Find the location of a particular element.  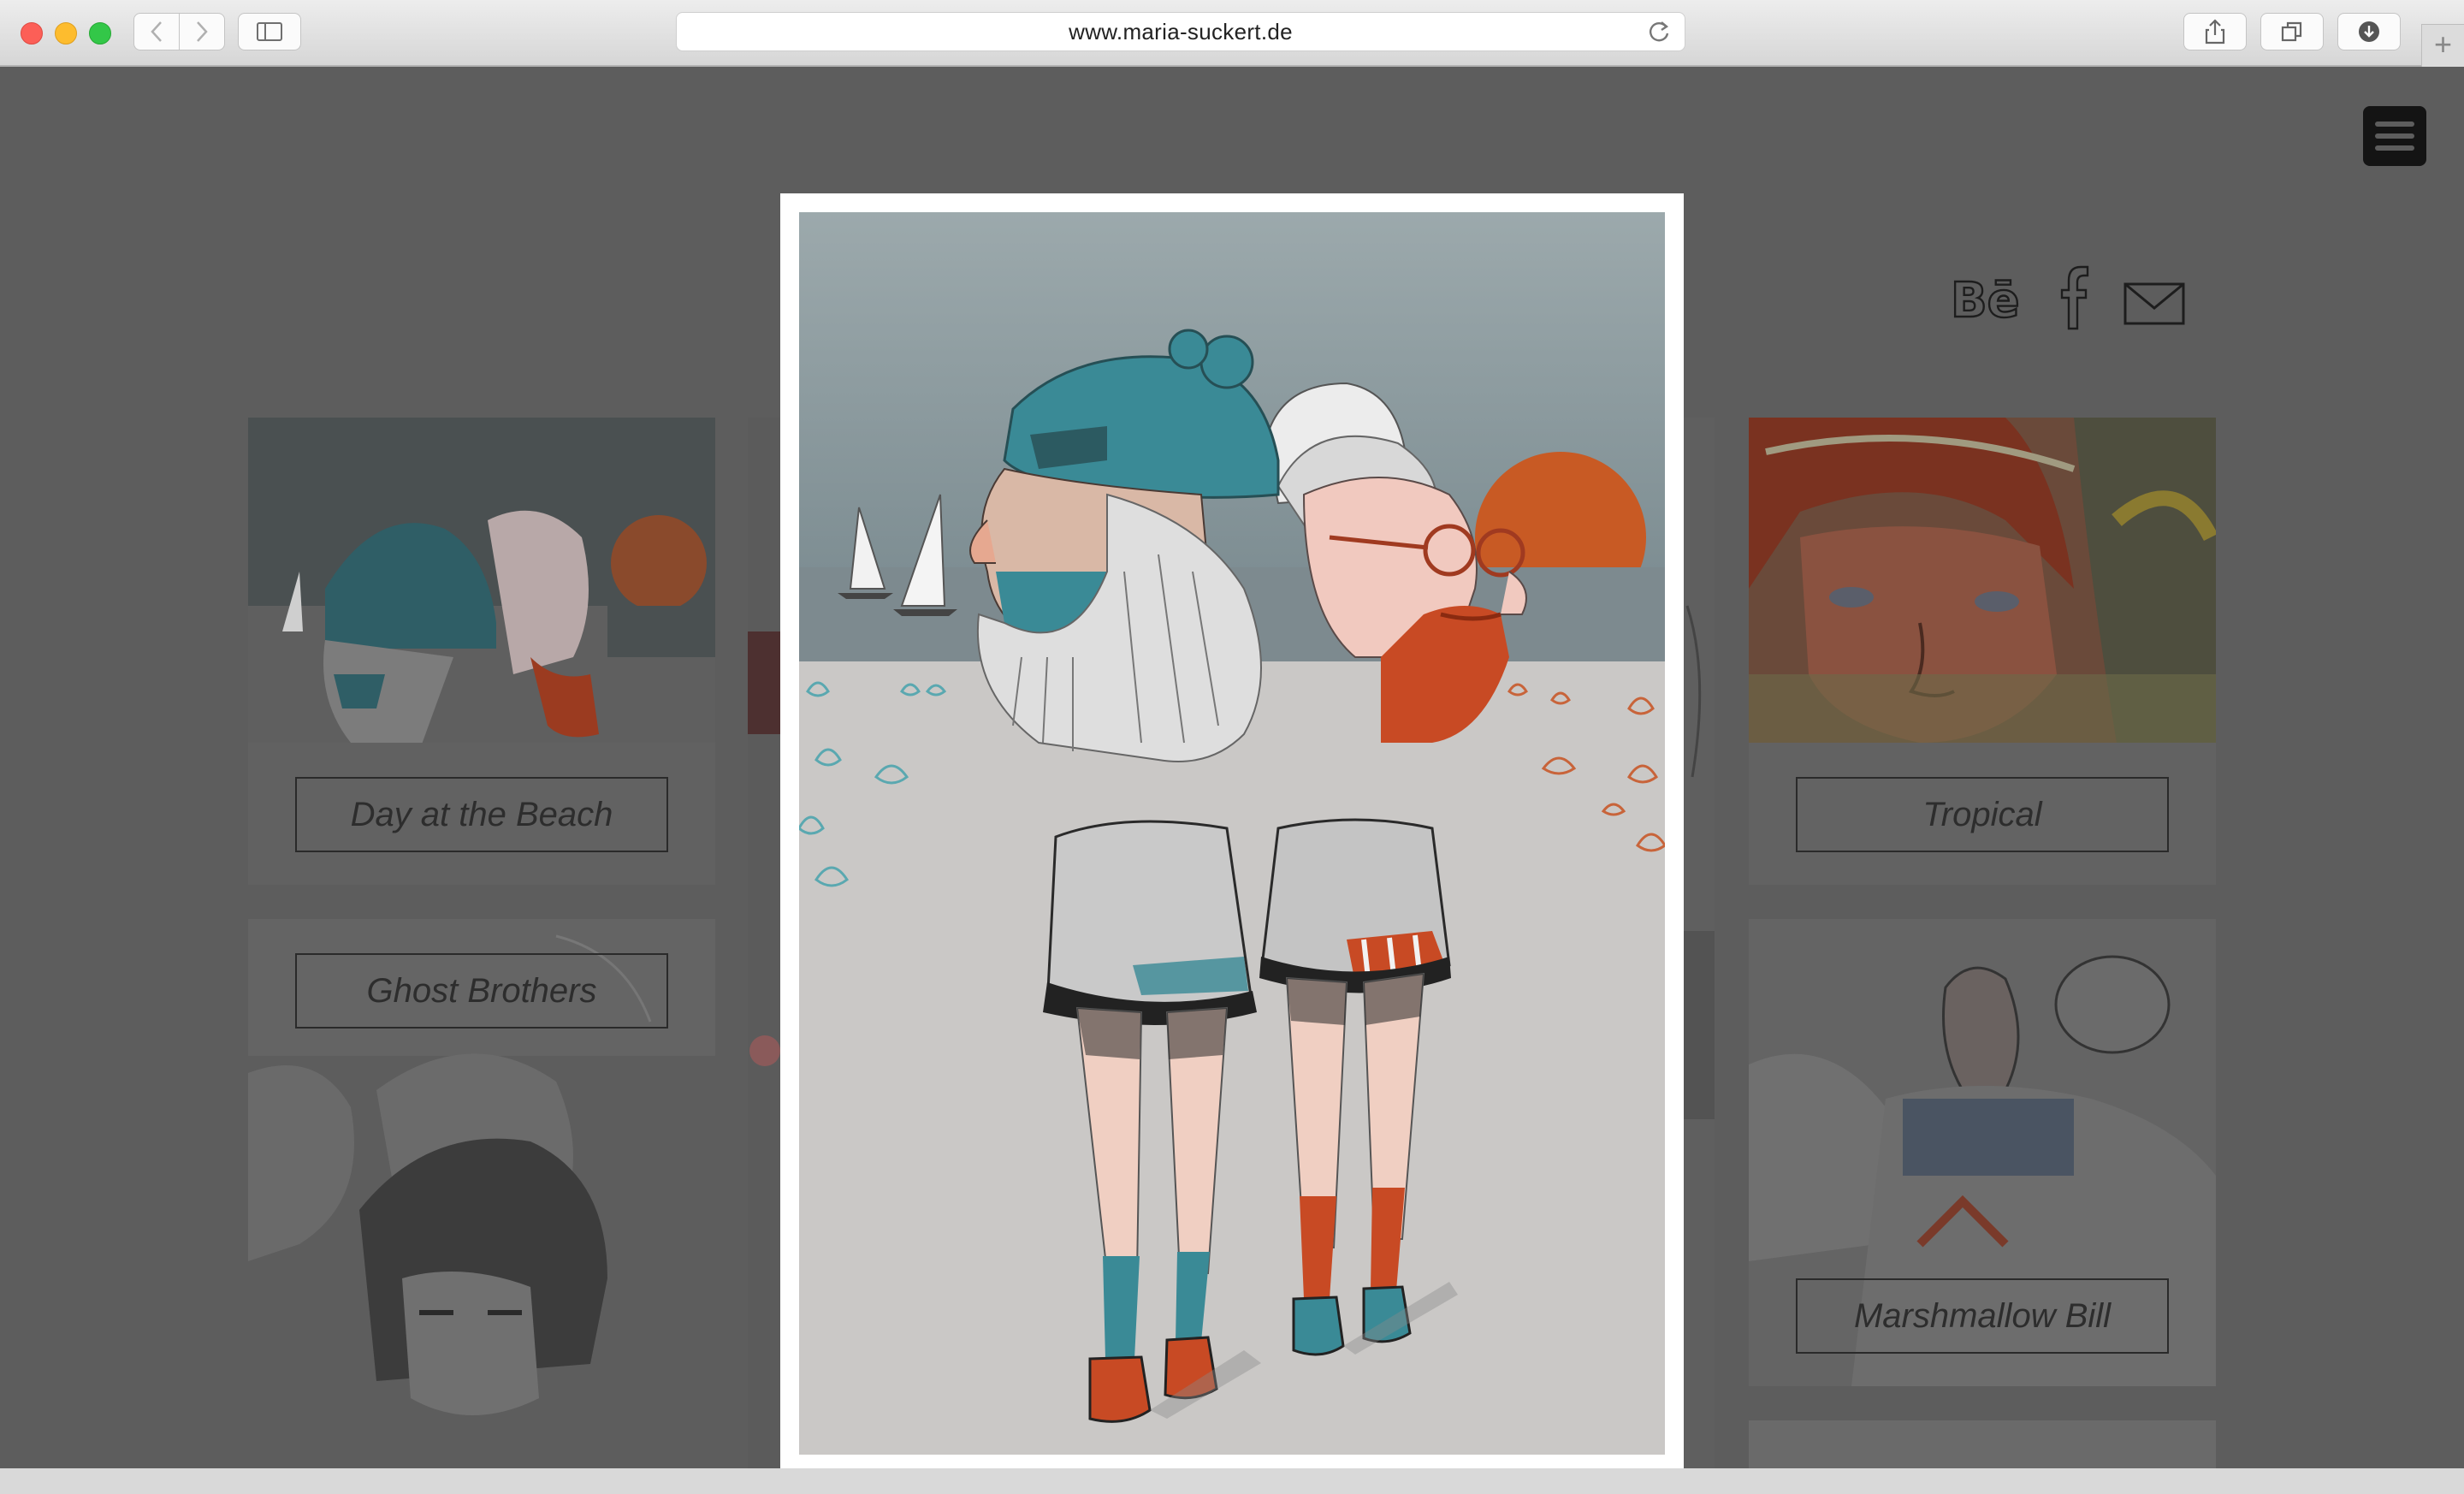

tile-title: Ghost Brothers is located at coordinates (481, 991).